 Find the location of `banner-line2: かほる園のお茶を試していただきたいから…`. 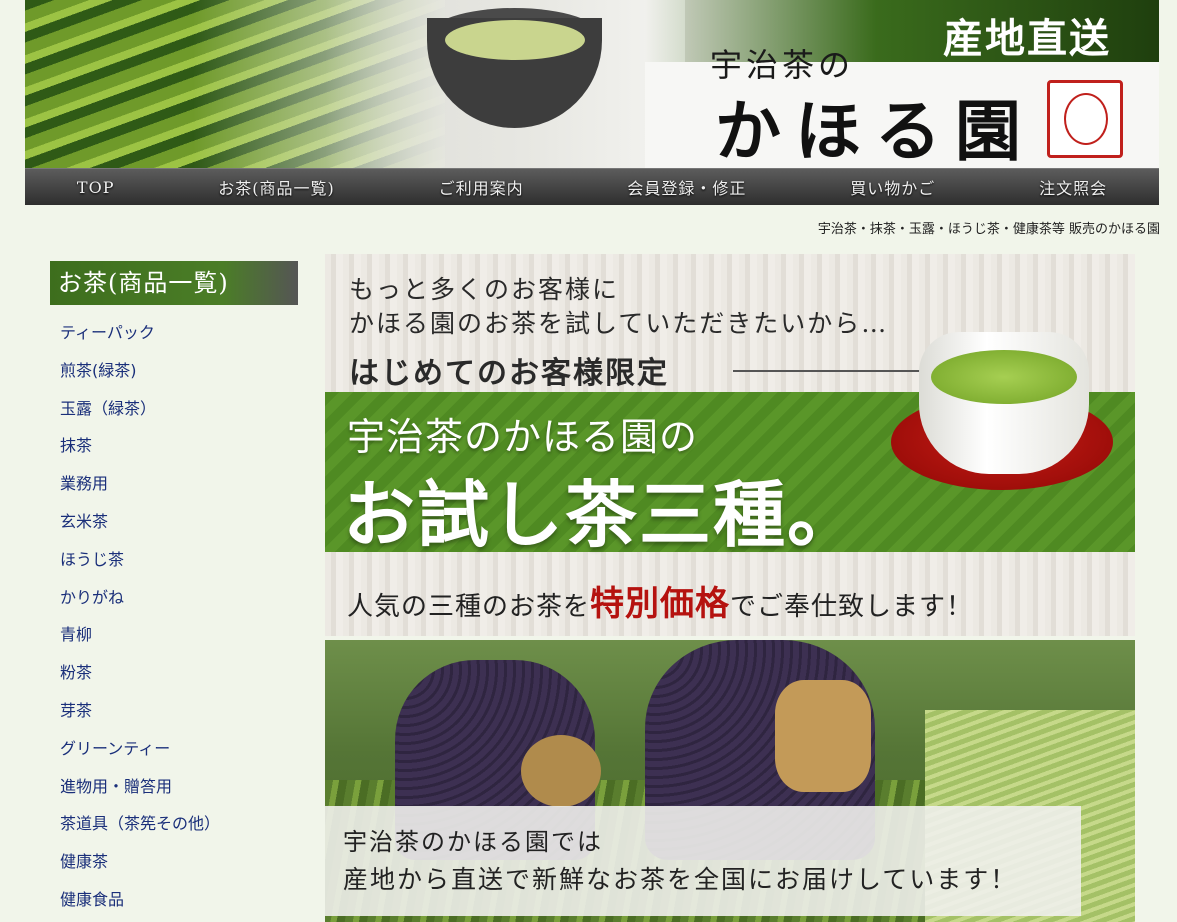

banner-line2: かほる園のお茶を試していただきたいから… is located at coordinates (619, 323).